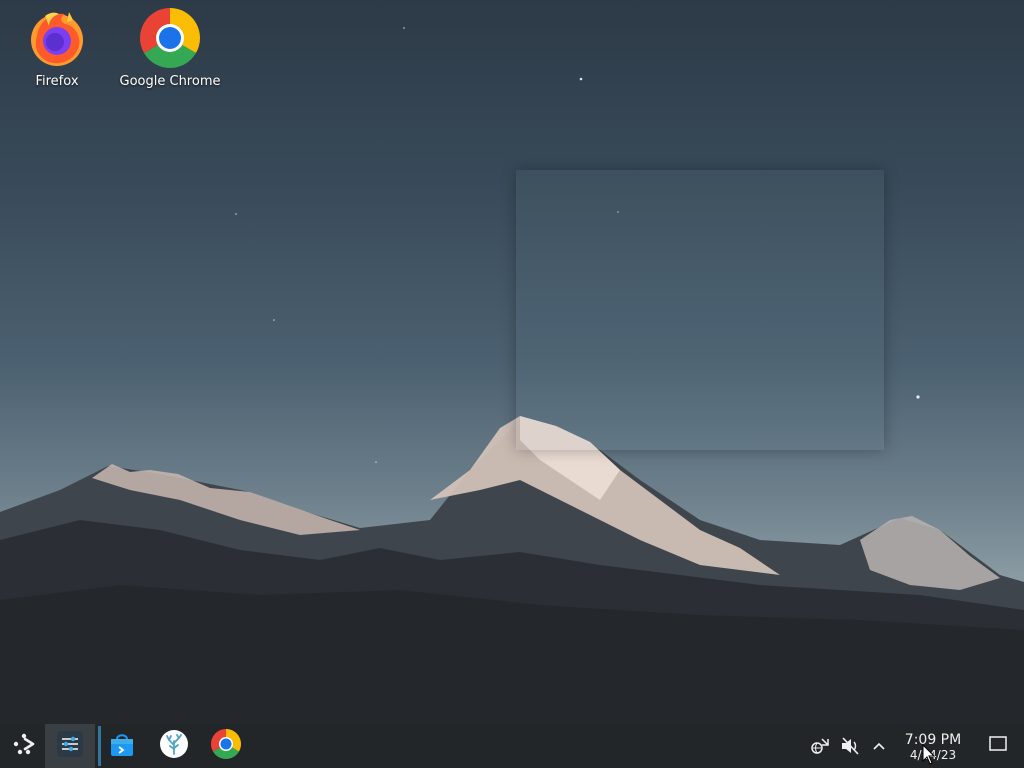 The image size is (1024, 770). Describe the element at coordinates (170, 81) in the screenshot. I see `desktop-icon-label: Google Chrome` at that location.